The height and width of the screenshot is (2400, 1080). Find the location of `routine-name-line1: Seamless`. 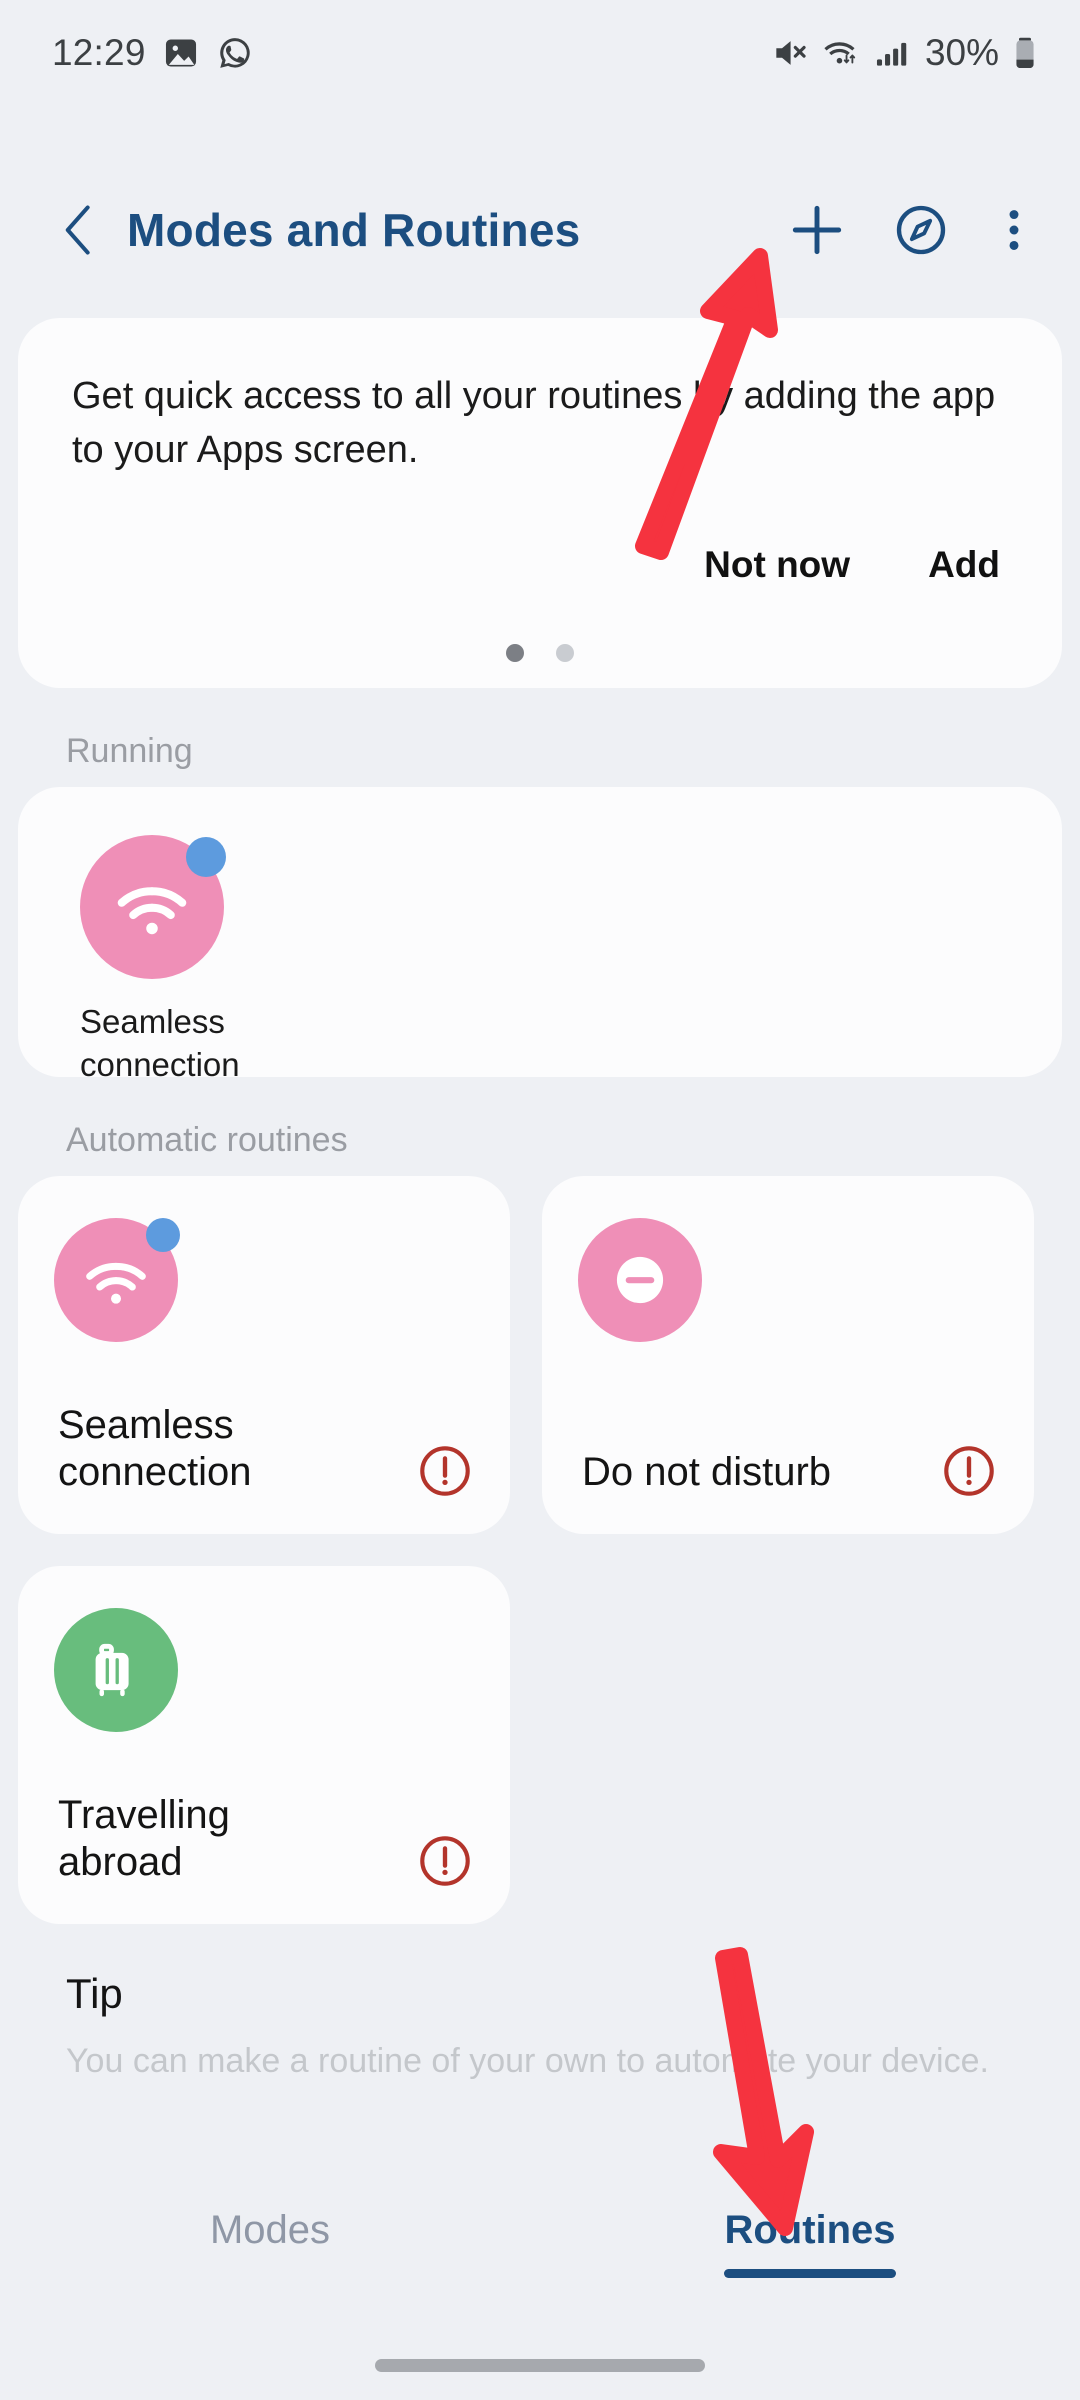

routine-name-line1: Seamless is located at coordinates (146, 1424).